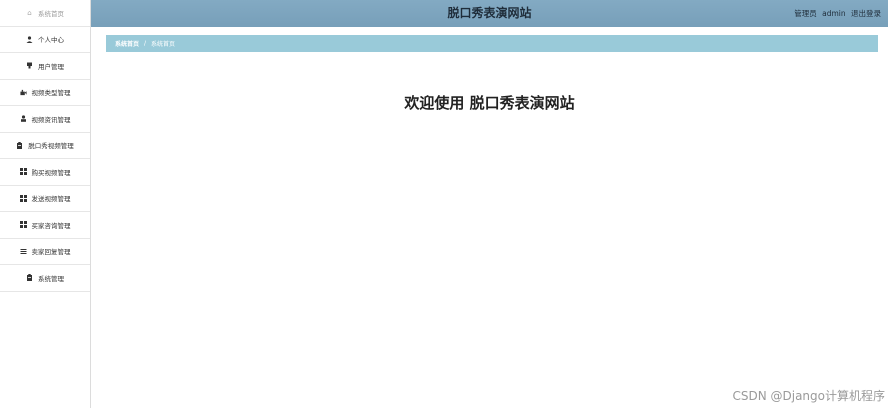 The height and width of the screenshot is (408, 888). What do you see at coordinates (29, 12) in the screenshot?
I see `home-icon: ⌂` at bounding box center [29, 12].